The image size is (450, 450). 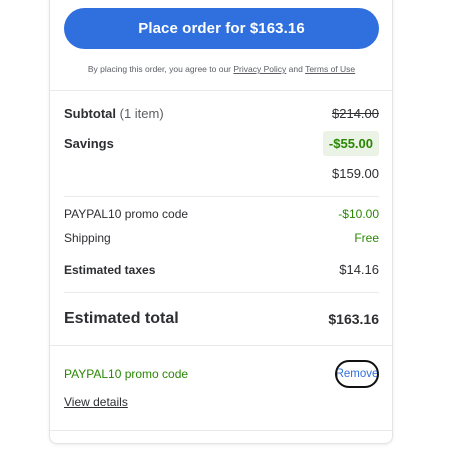 What do you see at coordinates (355, 173) in the screenshot?
I see `discounted-subtotal-value: $159.00` at bounding box center [355, 173].